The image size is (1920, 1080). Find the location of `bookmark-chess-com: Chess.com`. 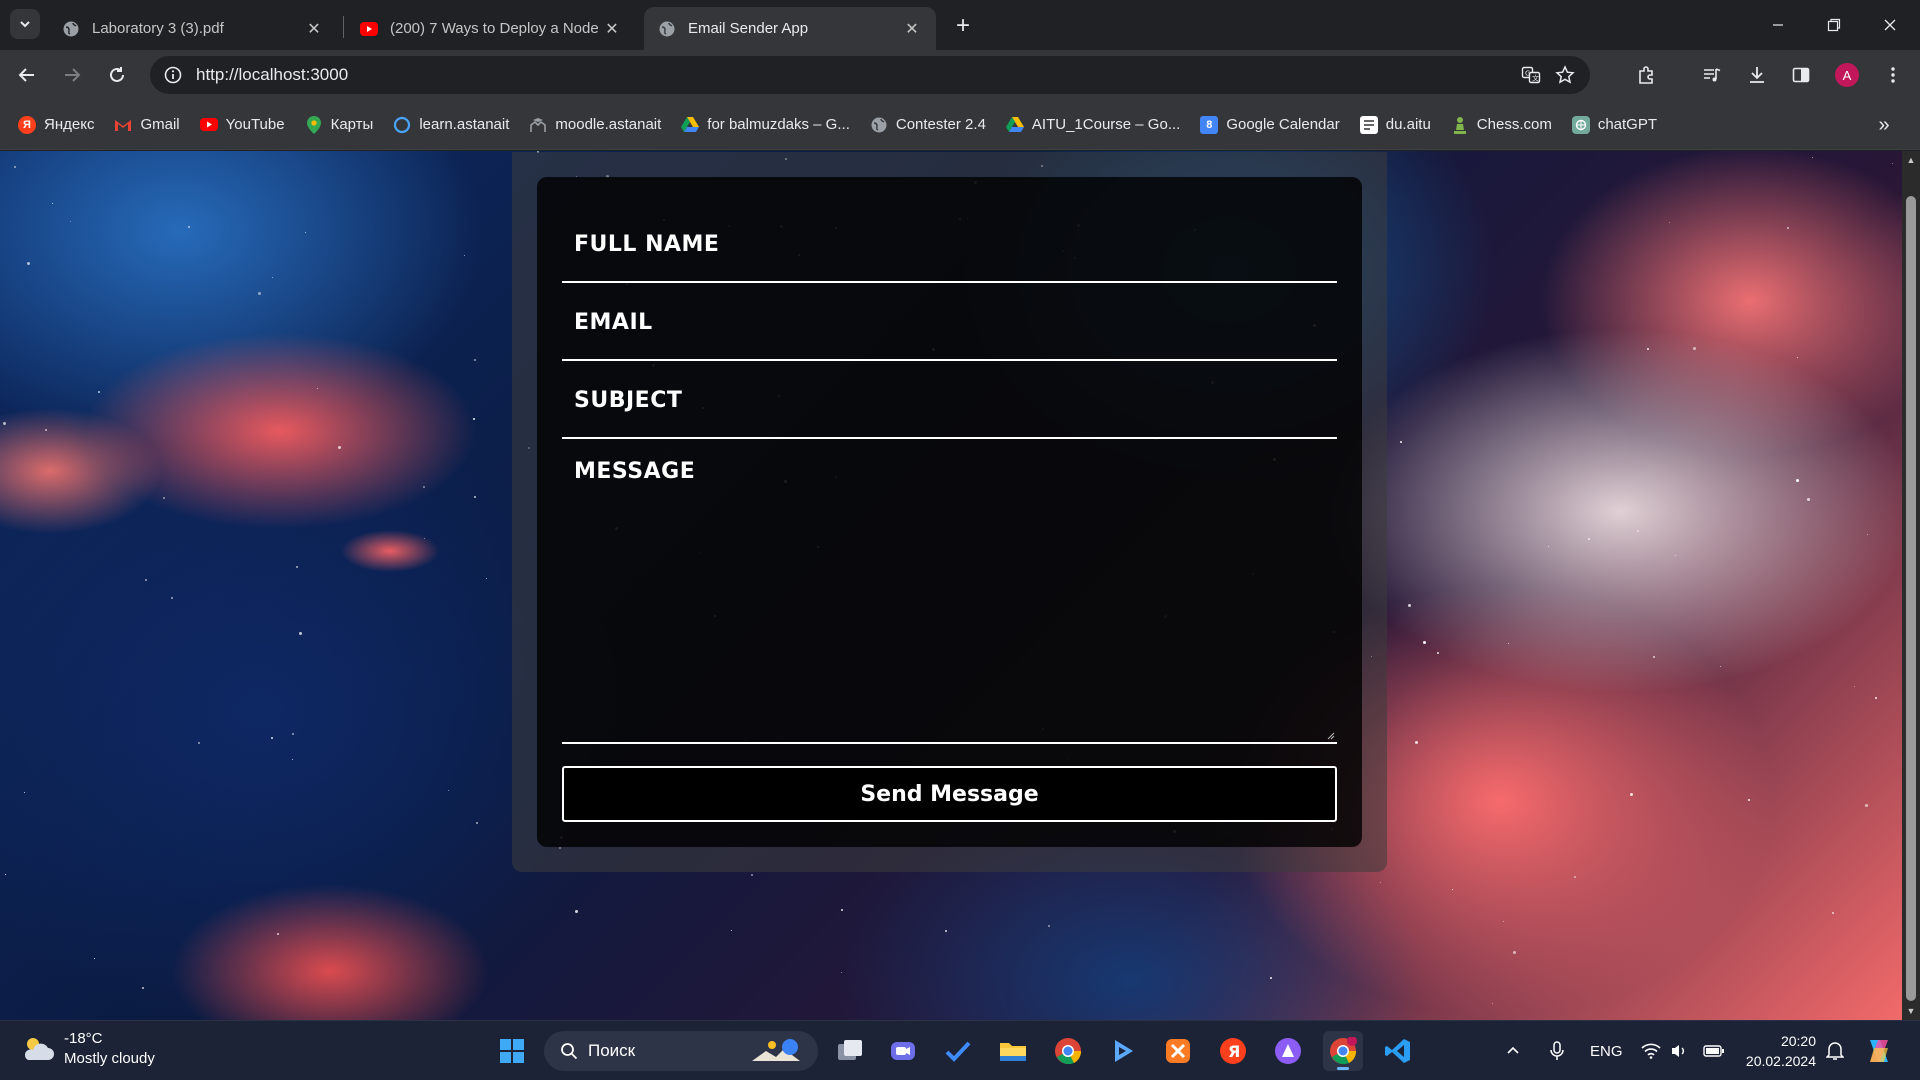

bookmark-chess-com: Chess.com is located at coordinates (1501, 125).